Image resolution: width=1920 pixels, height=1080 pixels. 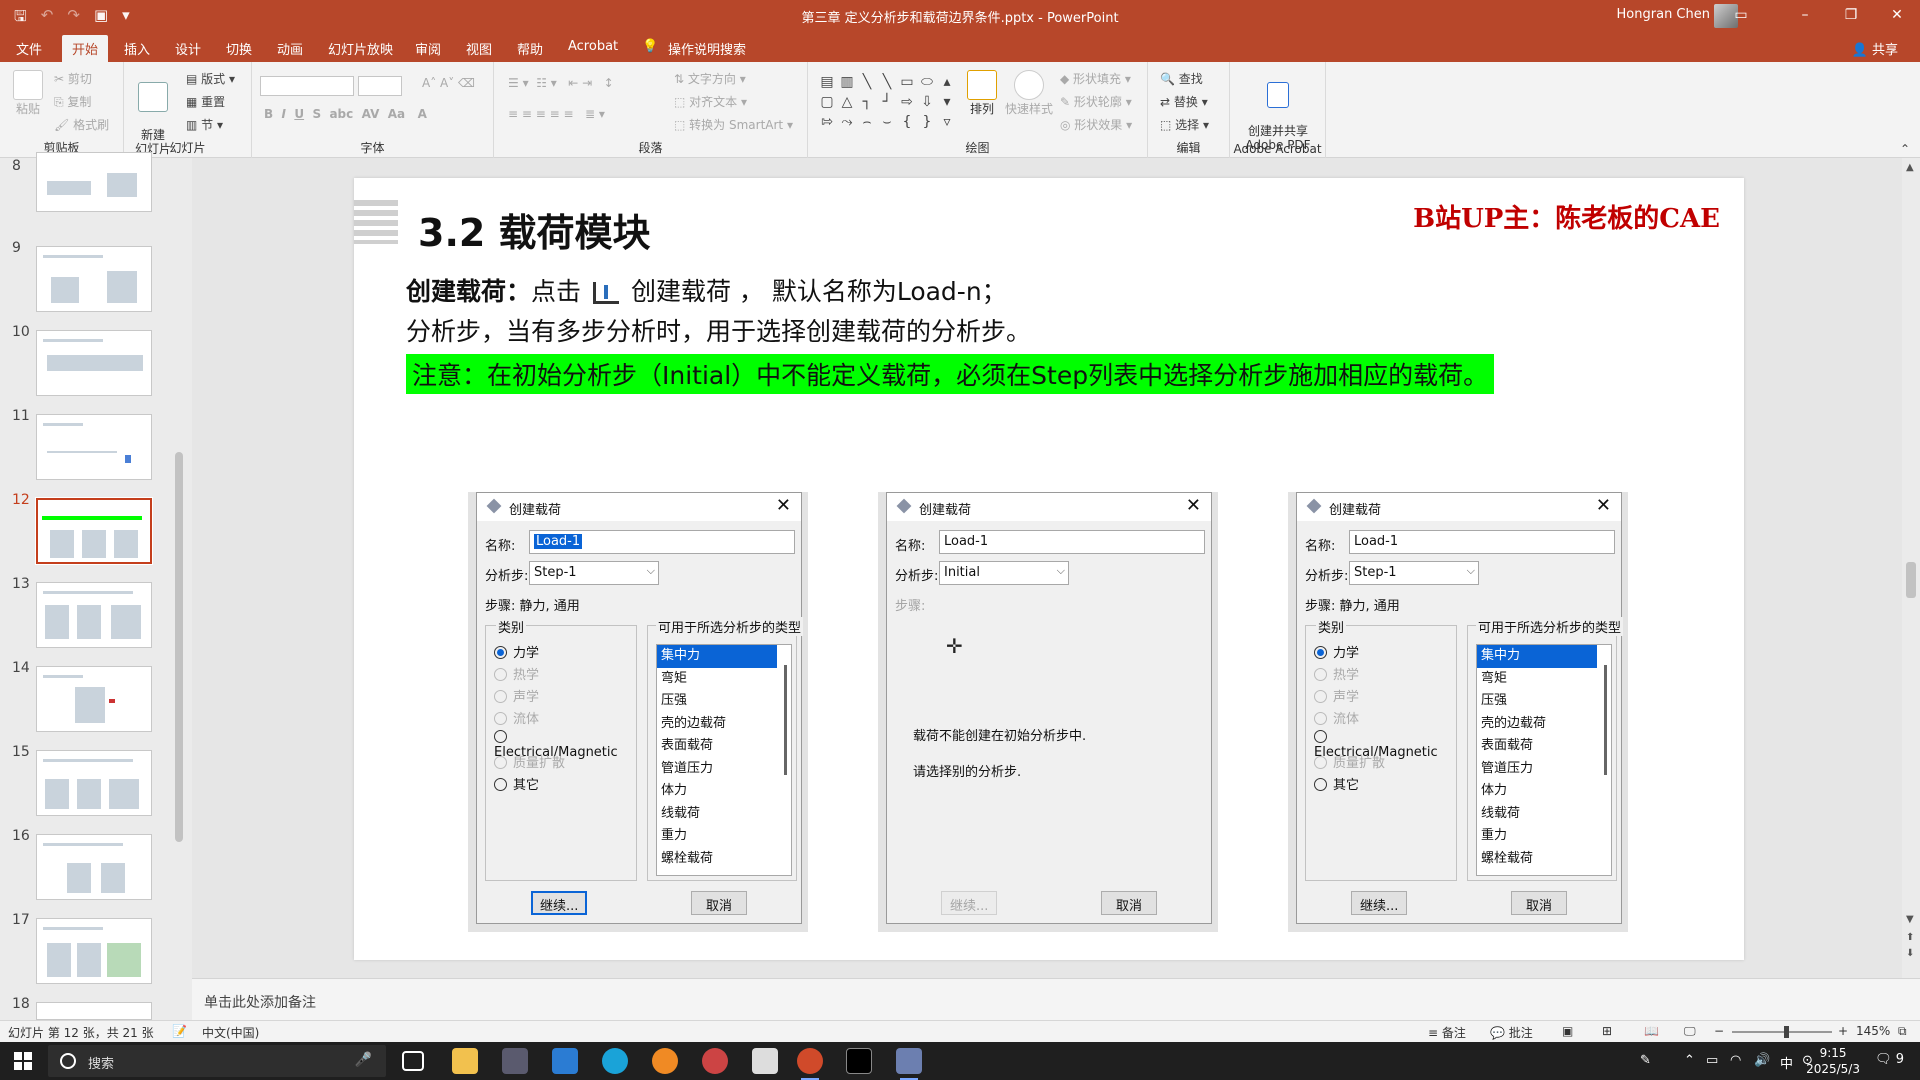 I want to click on curve-icon: ⌢, so click(x=867, y=122).